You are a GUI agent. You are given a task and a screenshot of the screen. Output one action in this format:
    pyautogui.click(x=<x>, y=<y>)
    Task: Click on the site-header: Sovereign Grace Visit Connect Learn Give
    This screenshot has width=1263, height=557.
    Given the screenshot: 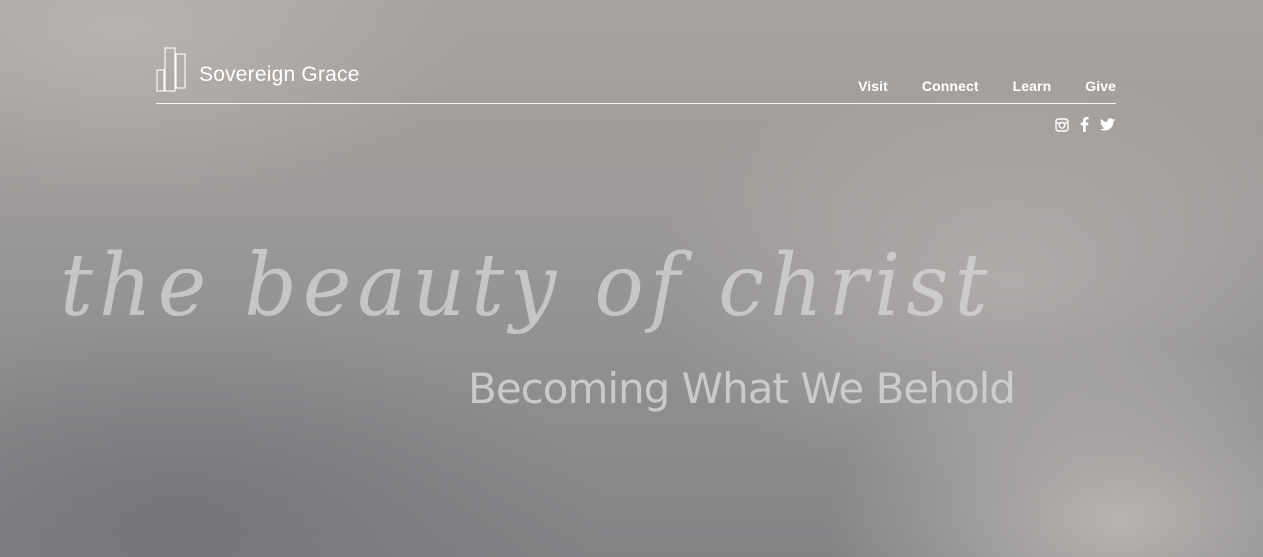 What is the action you would take?
    pyautogui.click(x=636, y=75)
    